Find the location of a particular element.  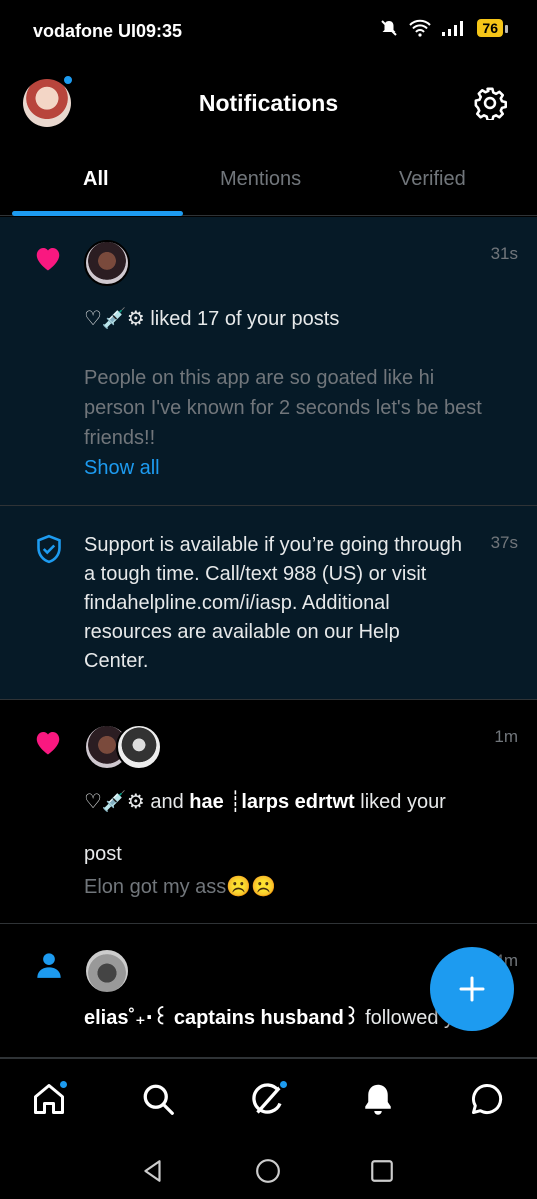

gear-icon is located at coordinates (490, 103).